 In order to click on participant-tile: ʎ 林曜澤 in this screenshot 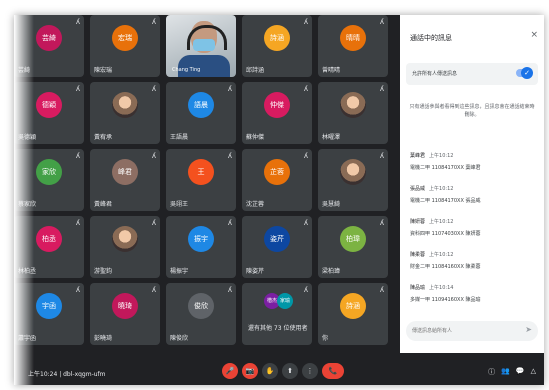, I will do `click(353, 113)`.